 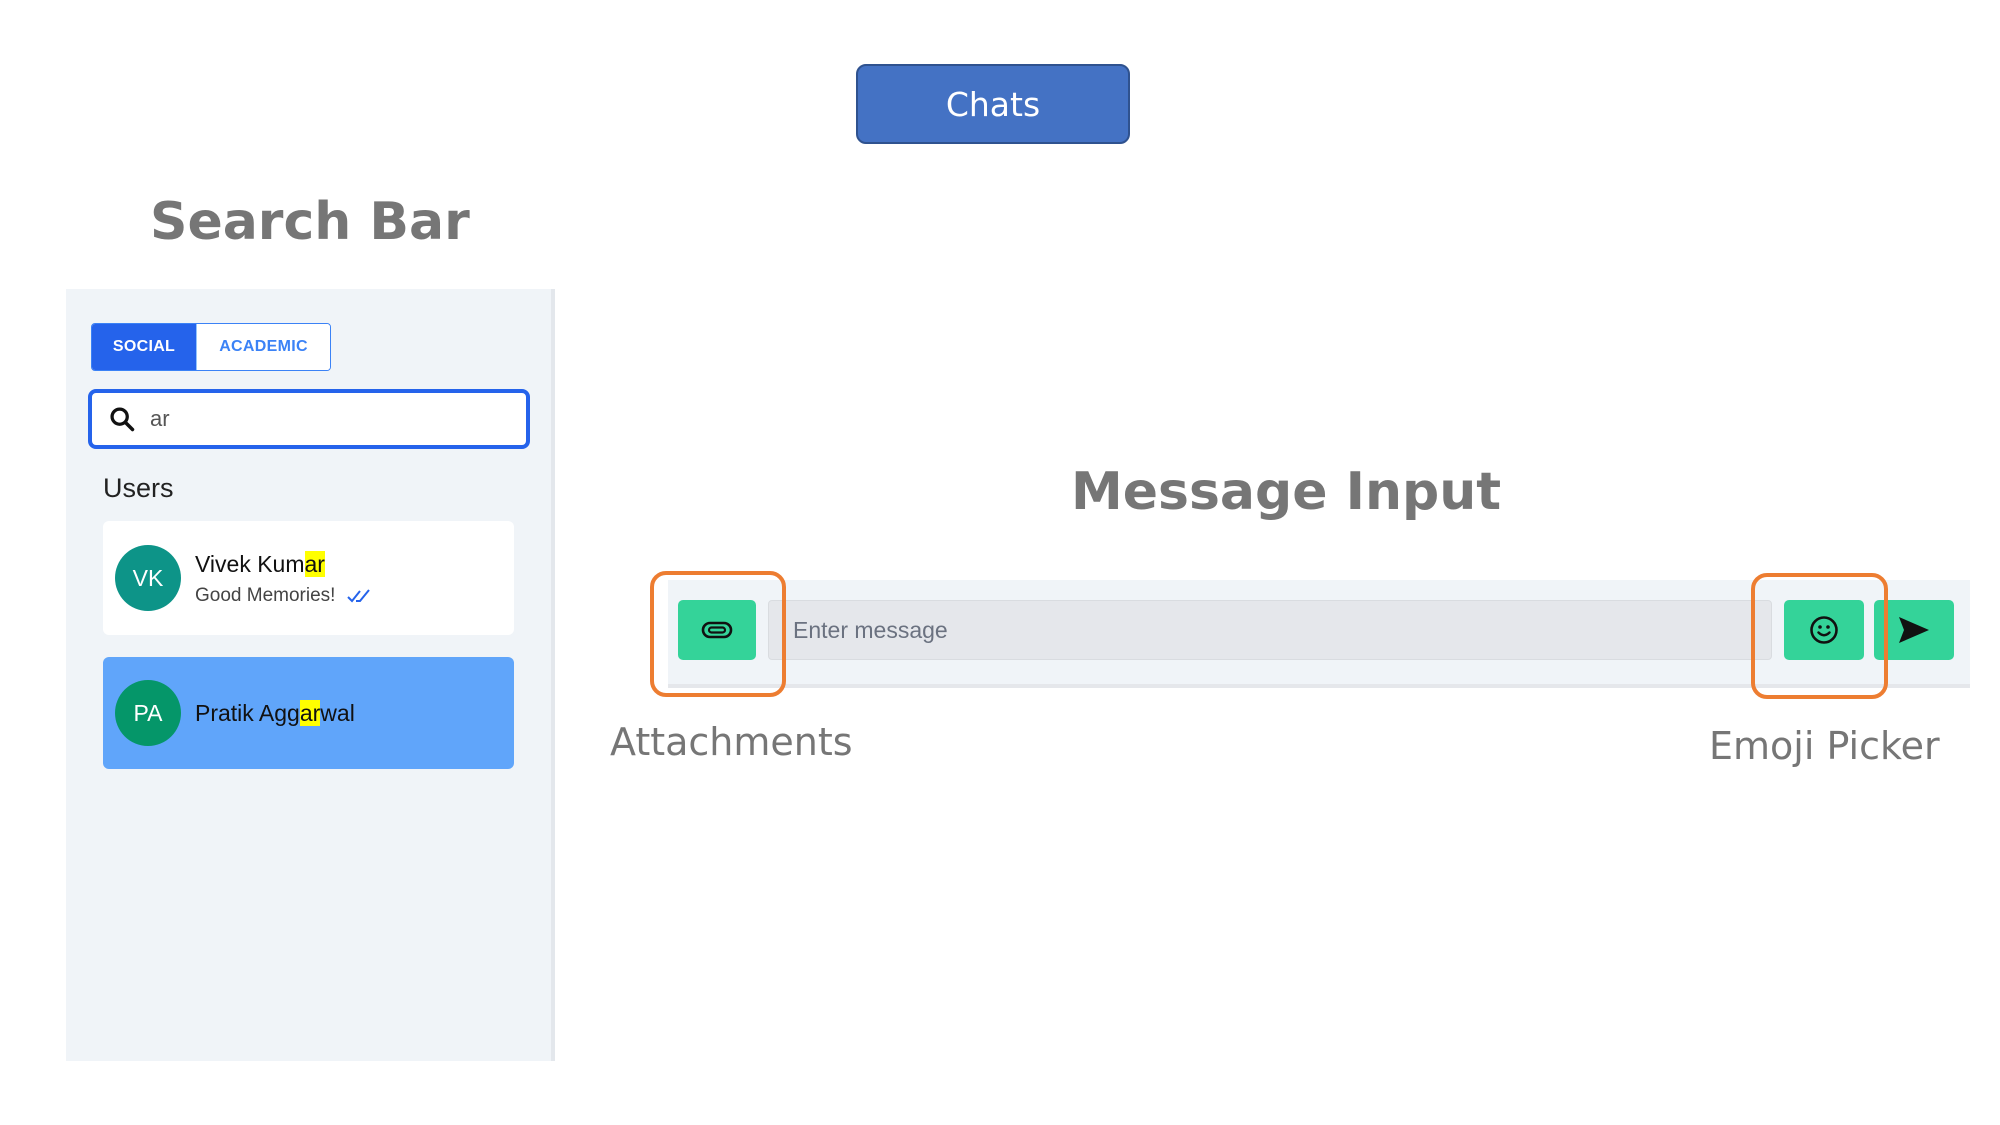 I want to click on avatar: PA, so click(x=148, y=713).